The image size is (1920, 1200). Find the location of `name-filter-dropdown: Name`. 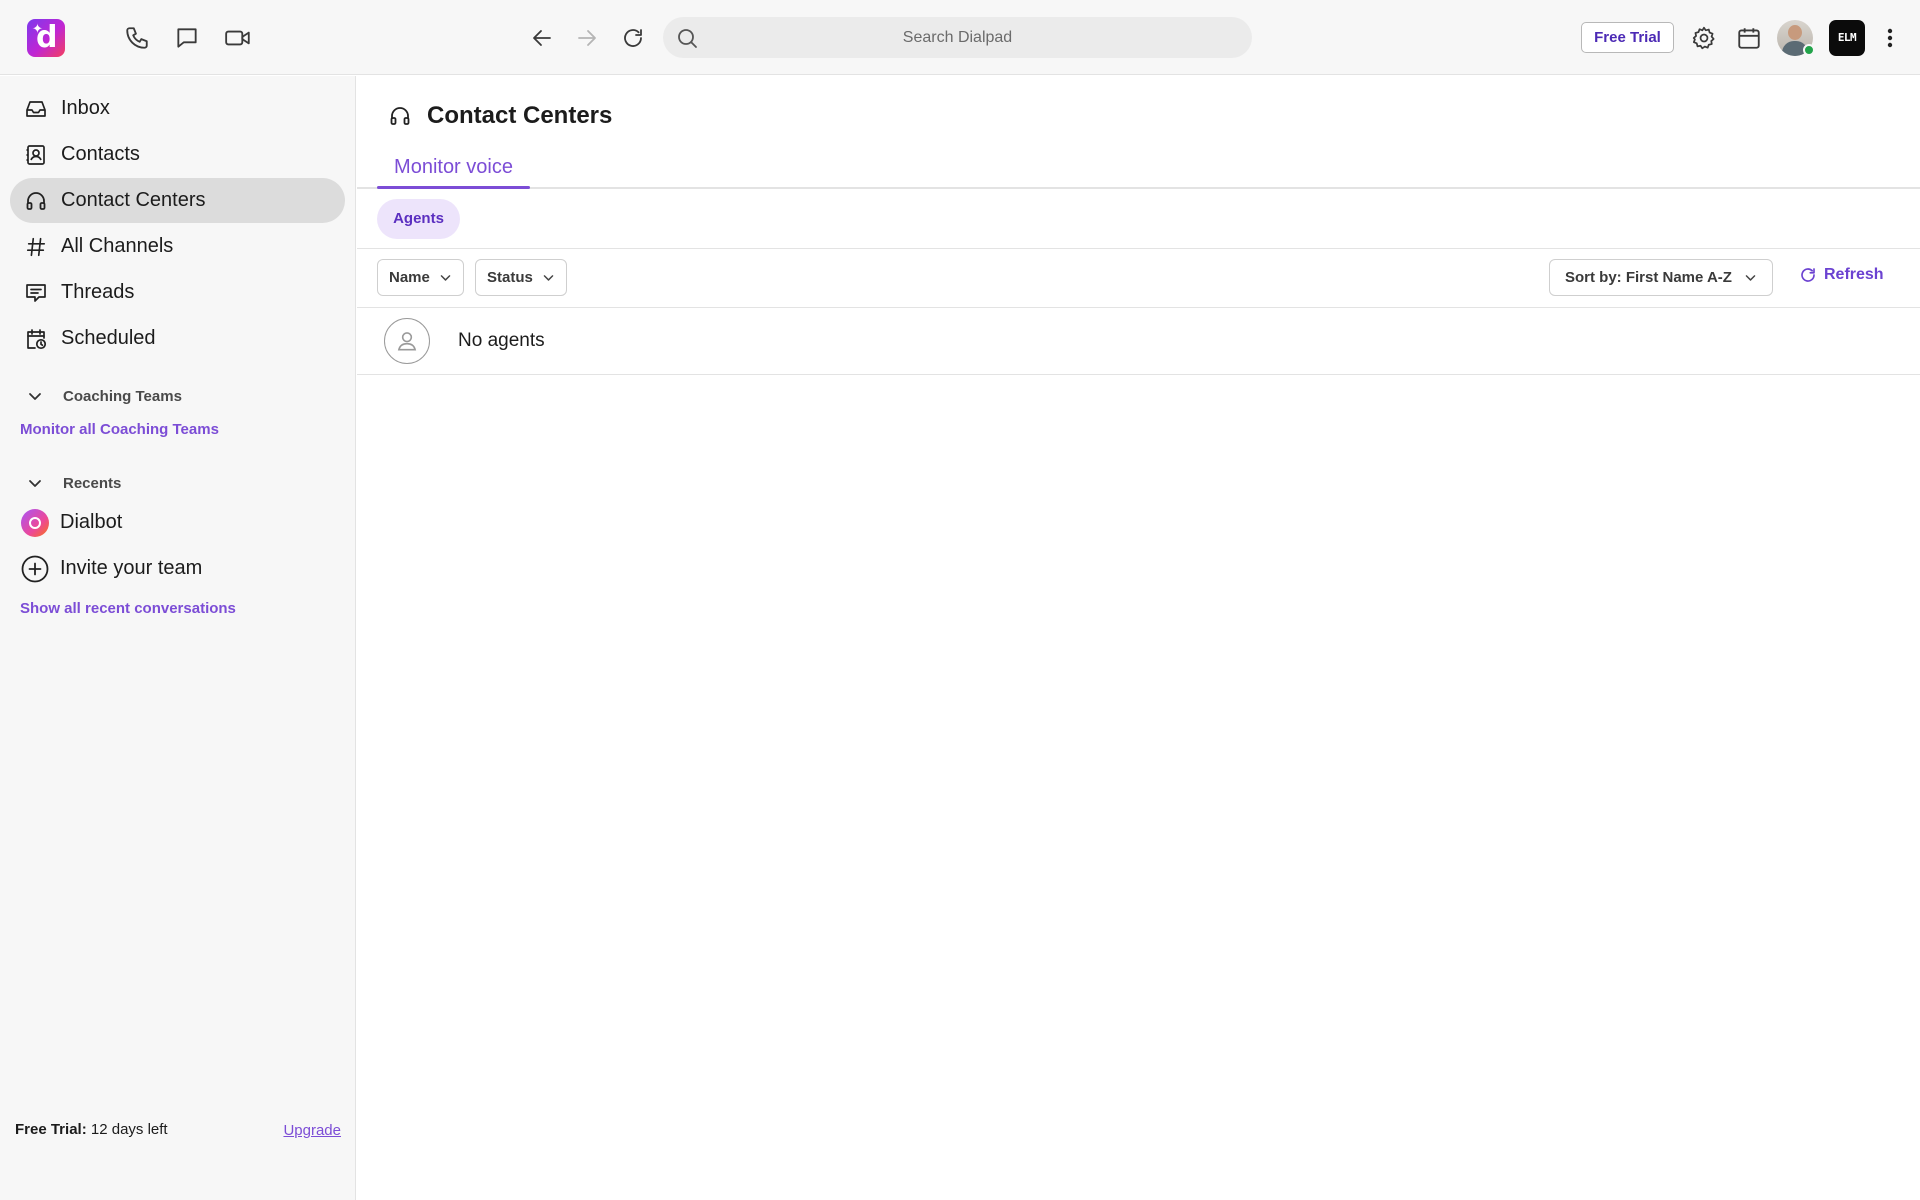

name-filter-dropdown: Name is located at coordinates (420, 277).